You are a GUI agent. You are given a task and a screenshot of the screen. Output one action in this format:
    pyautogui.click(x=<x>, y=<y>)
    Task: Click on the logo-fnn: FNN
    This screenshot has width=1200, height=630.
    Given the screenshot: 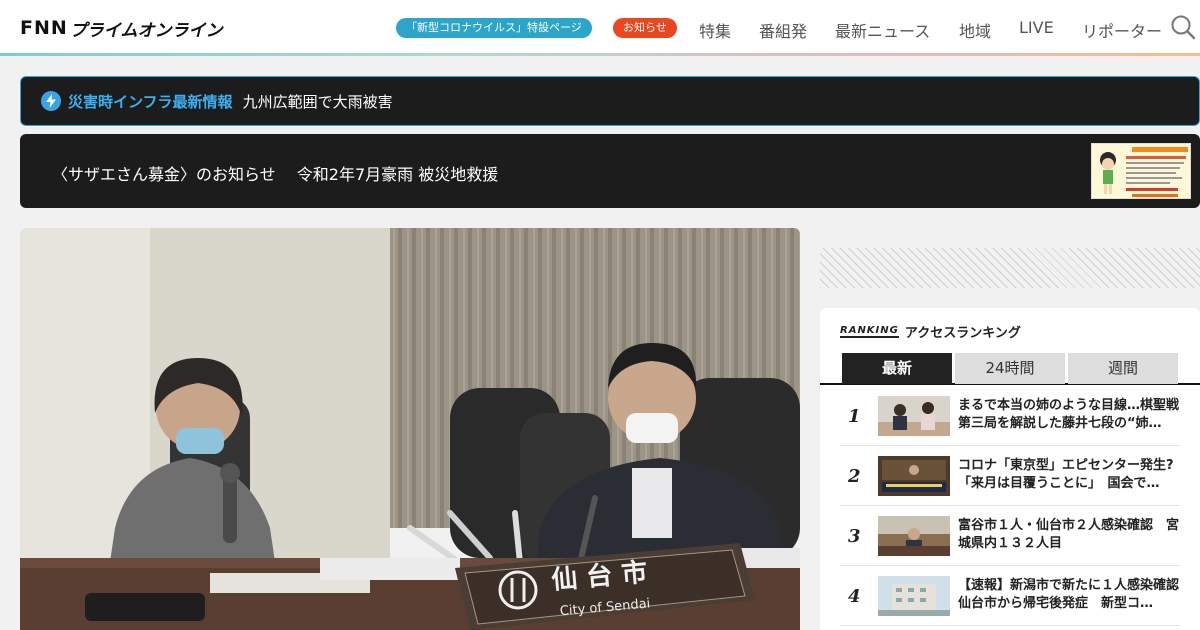 What is the action you would take?
    pyautogui.click(x=44, y=28)
    